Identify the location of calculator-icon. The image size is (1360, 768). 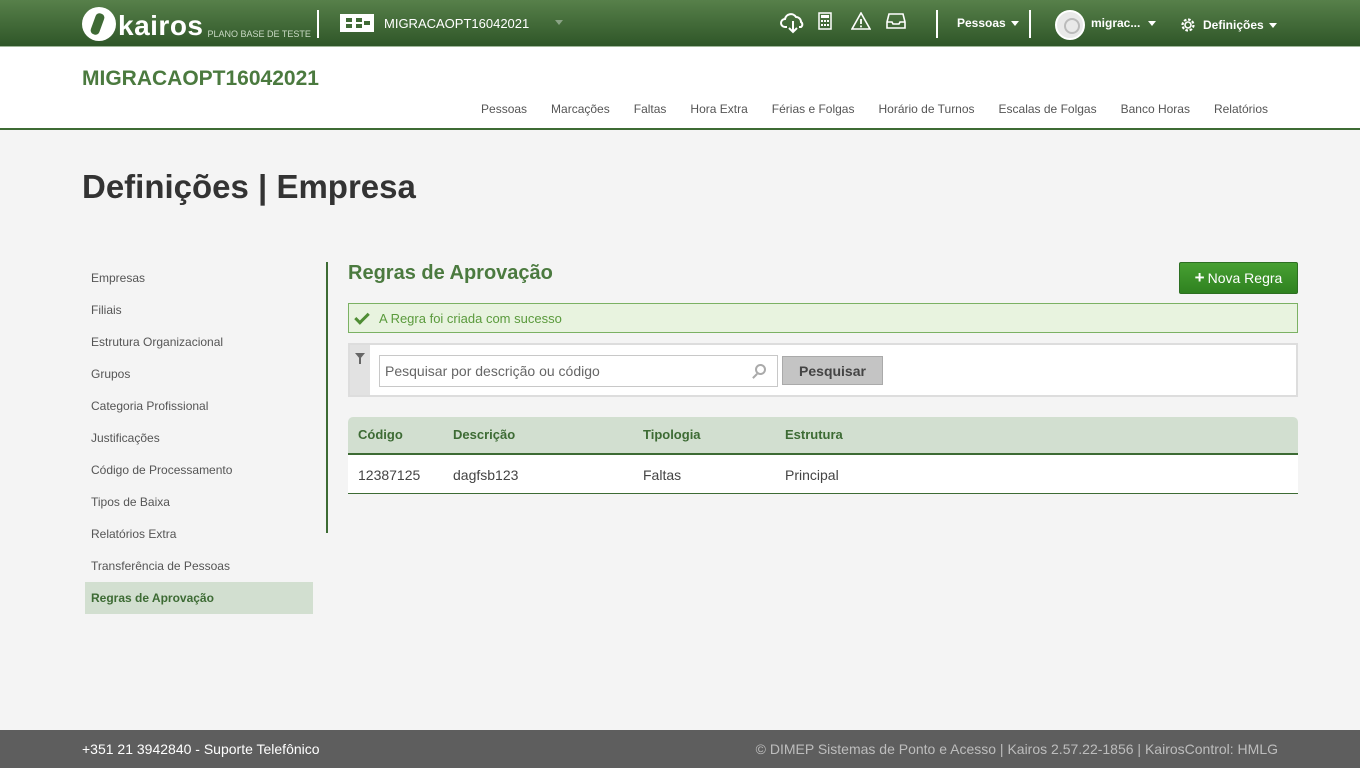
(825, 24).